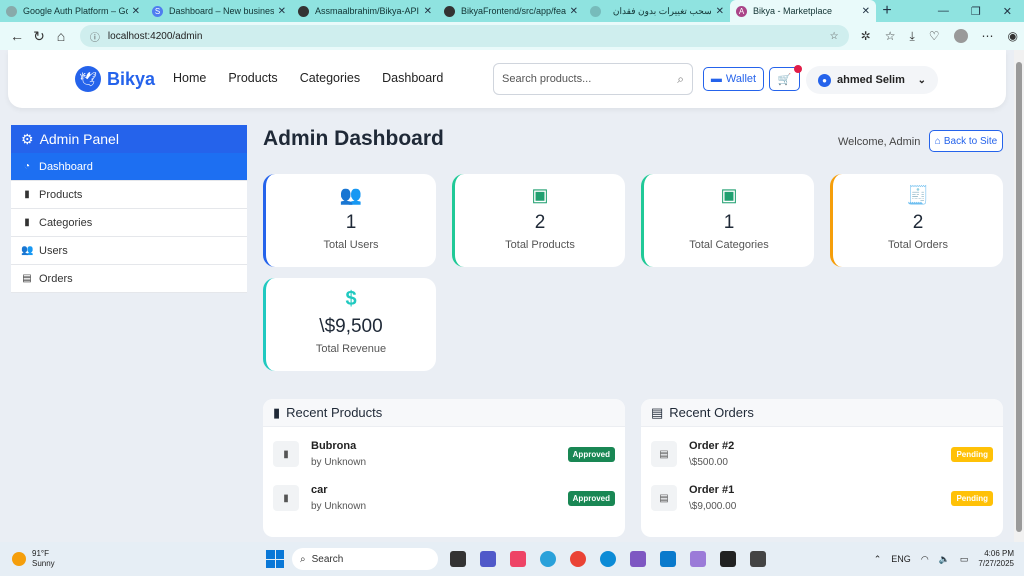 The height and width of the screenshot is (576, 1024). I want to click on start-menu-icon, so click(275, 559).